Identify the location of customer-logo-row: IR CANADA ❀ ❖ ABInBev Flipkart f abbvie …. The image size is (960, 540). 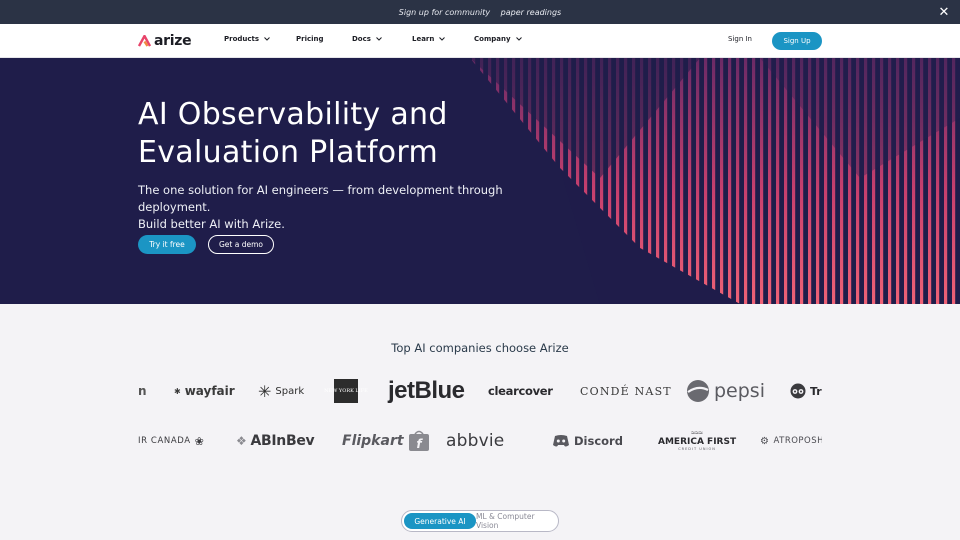
(480, 441).